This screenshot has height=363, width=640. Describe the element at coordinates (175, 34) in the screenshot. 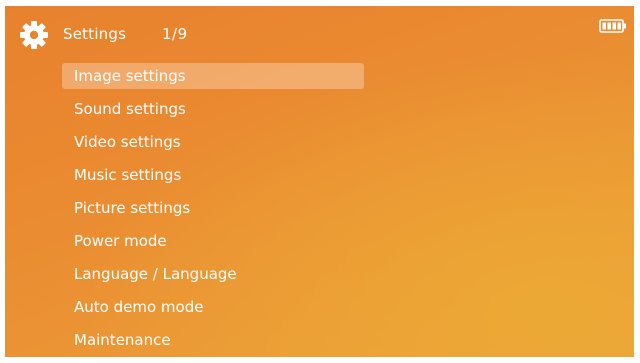

I see `page-counter: 1/9` at that location.